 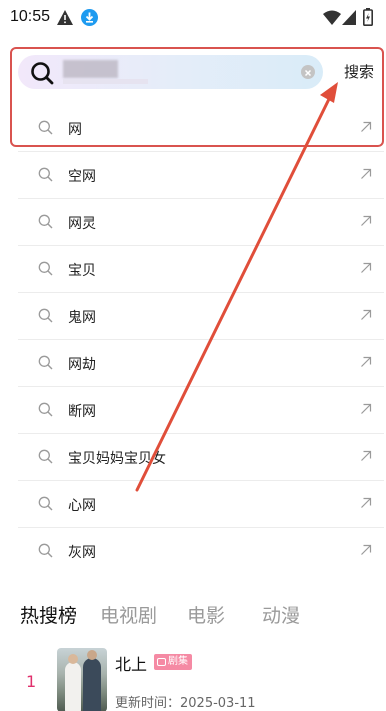 I want to click on update-time: 更新时间：2025-03-11, so click(x=185, y=701).